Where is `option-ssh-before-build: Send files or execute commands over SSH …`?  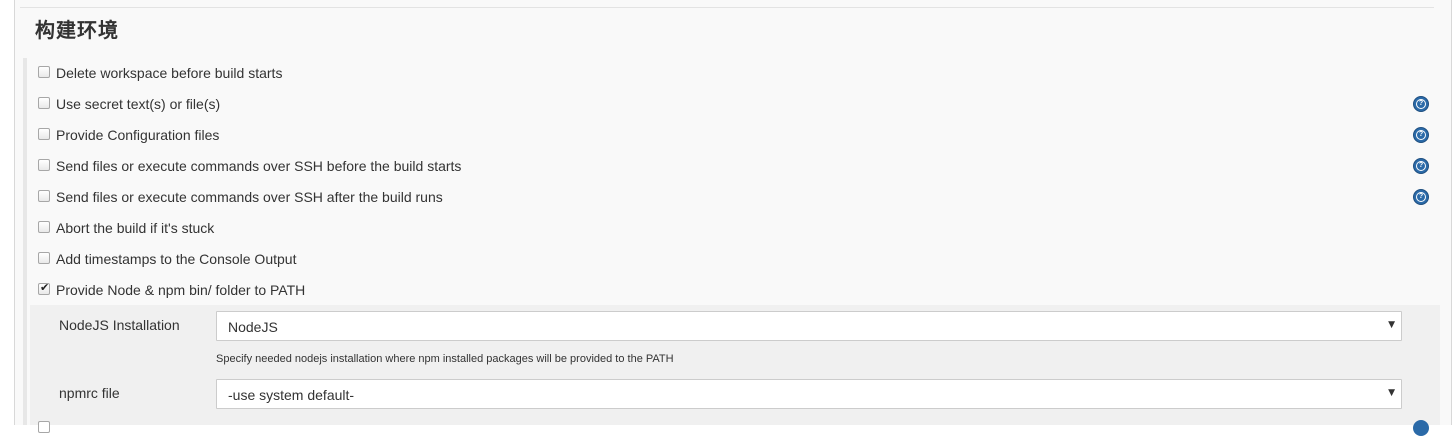 option-ssh-before-build: Send files or execute commands over SSH … is located at coordinates (735, 166).